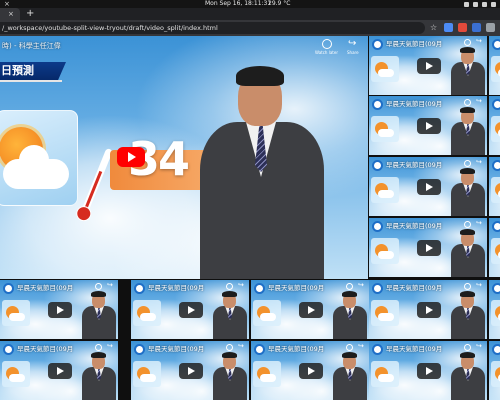  Describe the element at coordinates (466, 4) in the screenshot. I see `network-icon` at that location.